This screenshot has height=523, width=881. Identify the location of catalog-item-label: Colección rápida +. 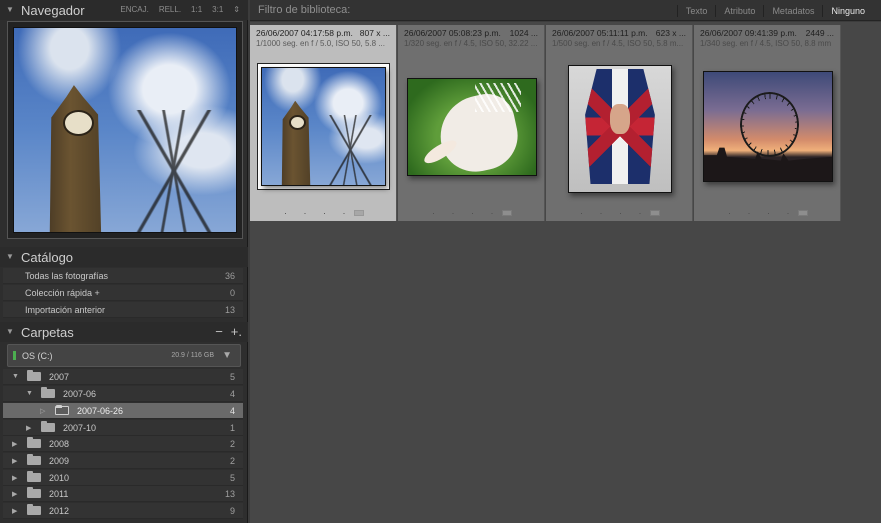
(62, 292).